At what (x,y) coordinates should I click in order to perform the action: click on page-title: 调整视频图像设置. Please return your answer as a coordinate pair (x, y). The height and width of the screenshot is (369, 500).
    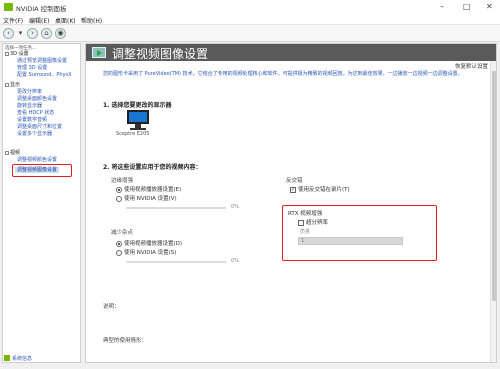
    Looking at the image, I should click on (160, 54).